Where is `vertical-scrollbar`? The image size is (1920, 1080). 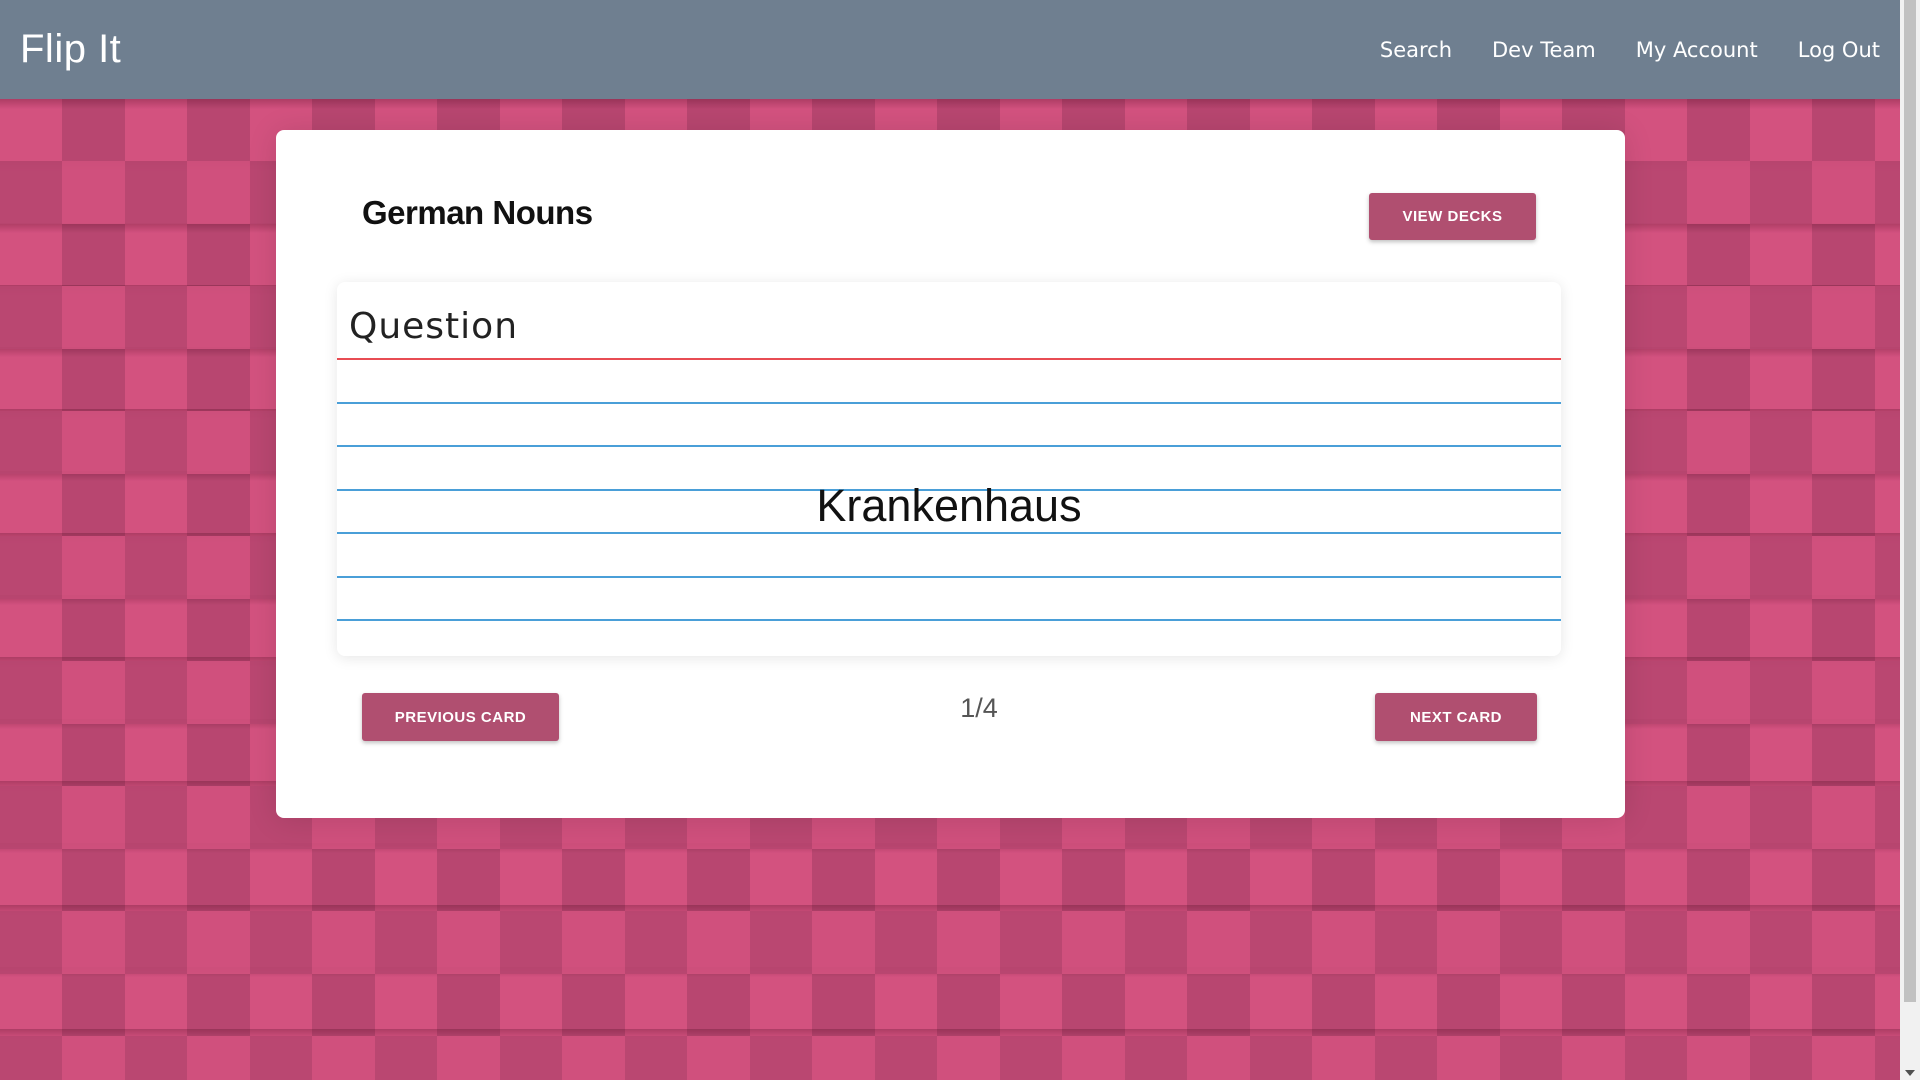
vertical-scrollbar is located at coordinates (1910, 540).